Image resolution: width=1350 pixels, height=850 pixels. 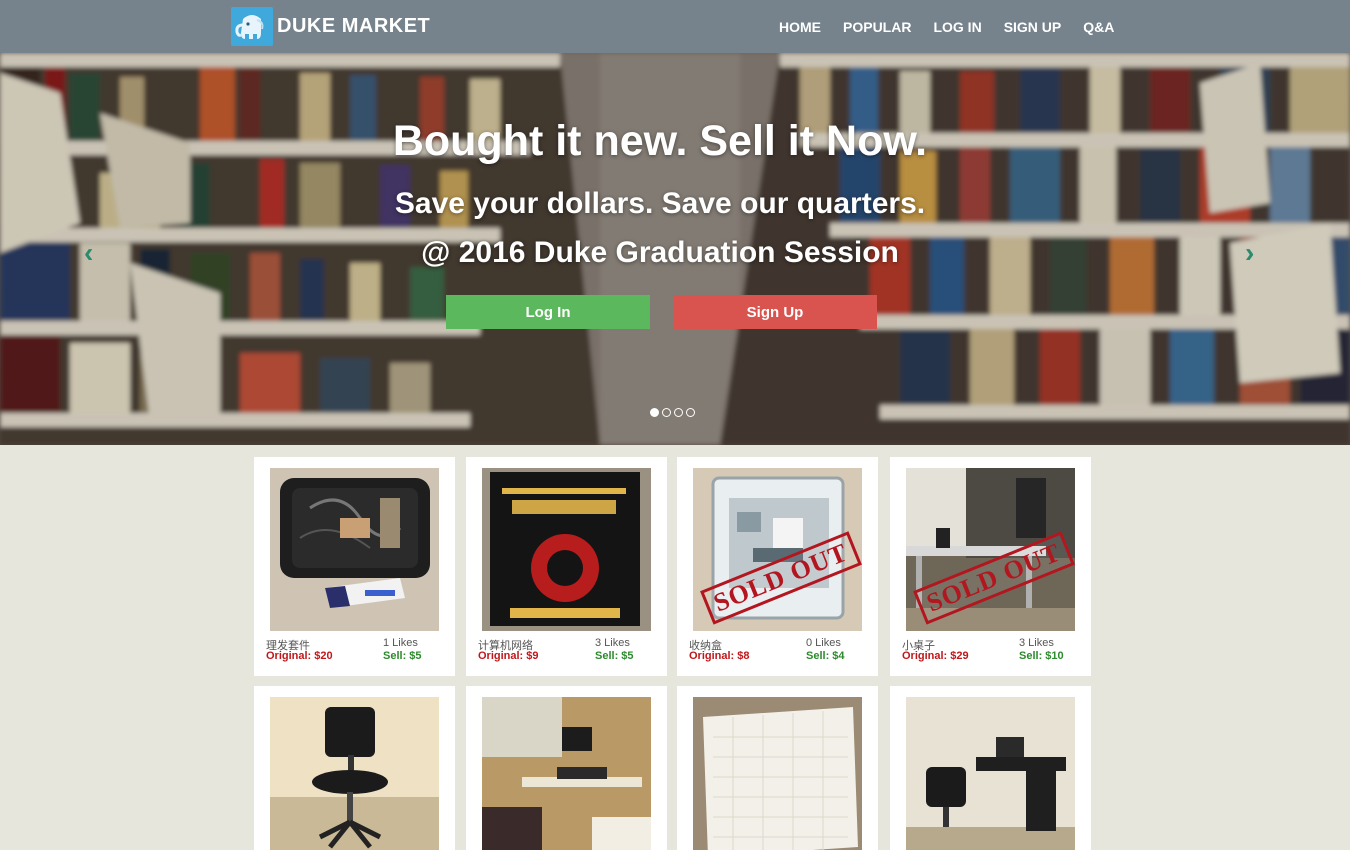 What do you see at coordinates (825, 656) in the screenshot?
I see `product-sell-price: Sell: $4` at bounding box center [825, 656].